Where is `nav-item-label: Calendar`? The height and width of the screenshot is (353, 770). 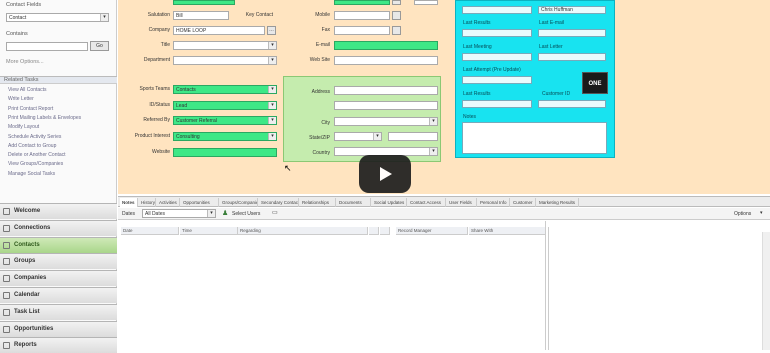
nav-item-label: Calendar is located at coordinates (27, 295).